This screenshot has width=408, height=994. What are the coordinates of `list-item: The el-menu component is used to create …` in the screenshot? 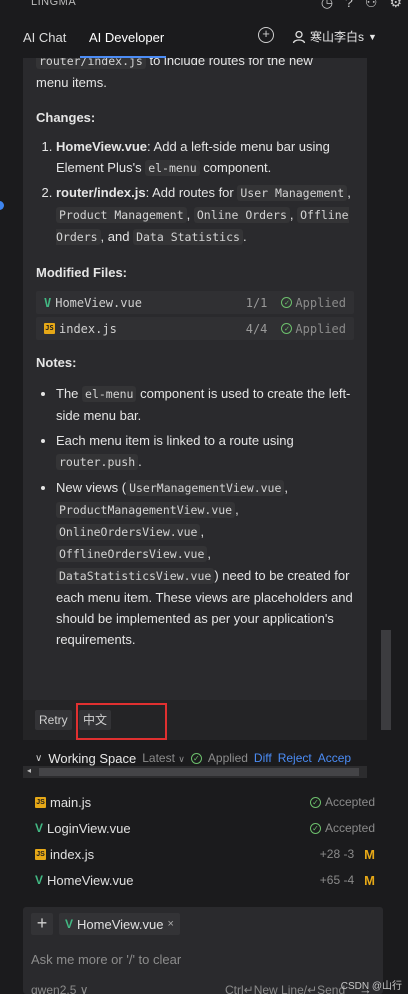 It's located at (205, 404).